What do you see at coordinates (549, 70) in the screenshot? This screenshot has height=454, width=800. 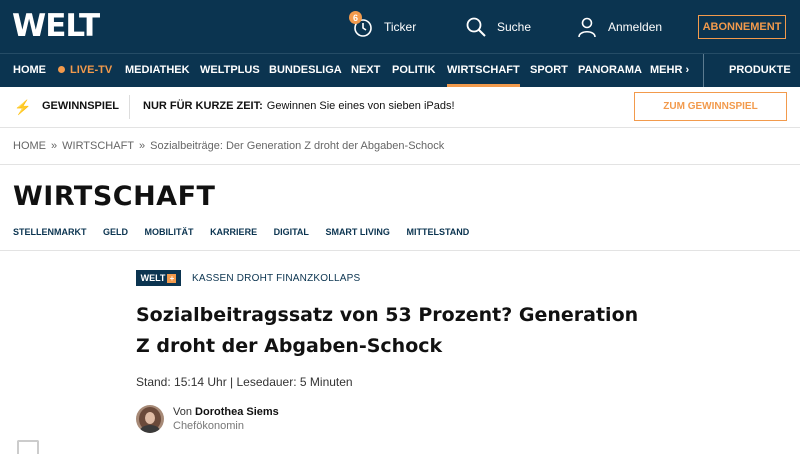 I see `nav-item-sport: SPORT` at bounding box center [549, 70].